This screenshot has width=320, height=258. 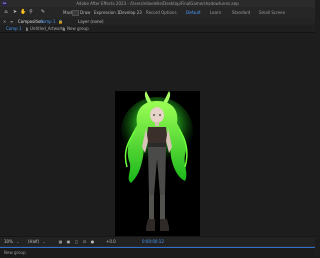 What do you see at coordinates (33, 241) in the screenshot?
I see `resolution-dropdown: (Half)` at bounding box center [33, 241].